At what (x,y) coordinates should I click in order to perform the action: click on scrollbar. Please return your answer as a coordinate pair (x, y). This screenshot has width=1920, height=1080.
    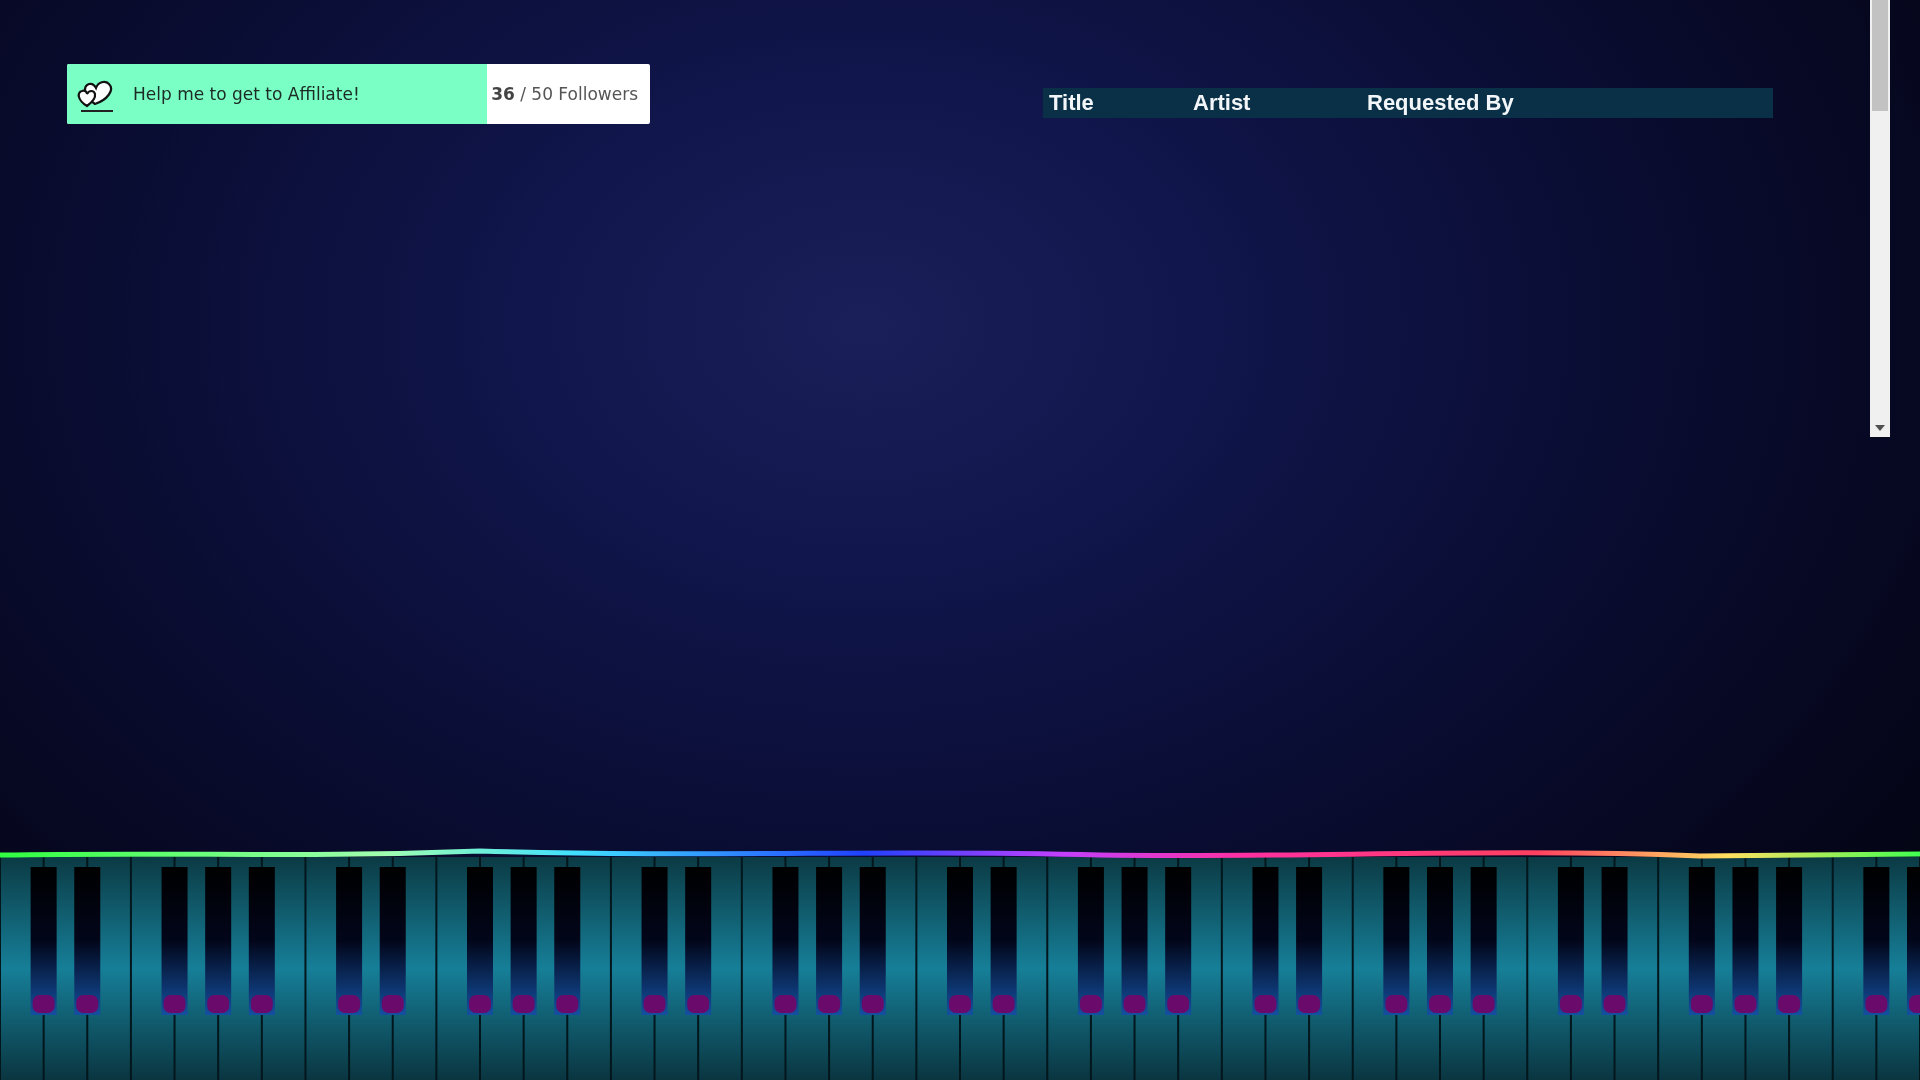
    Looking at the image, I should click on (1880, 218).